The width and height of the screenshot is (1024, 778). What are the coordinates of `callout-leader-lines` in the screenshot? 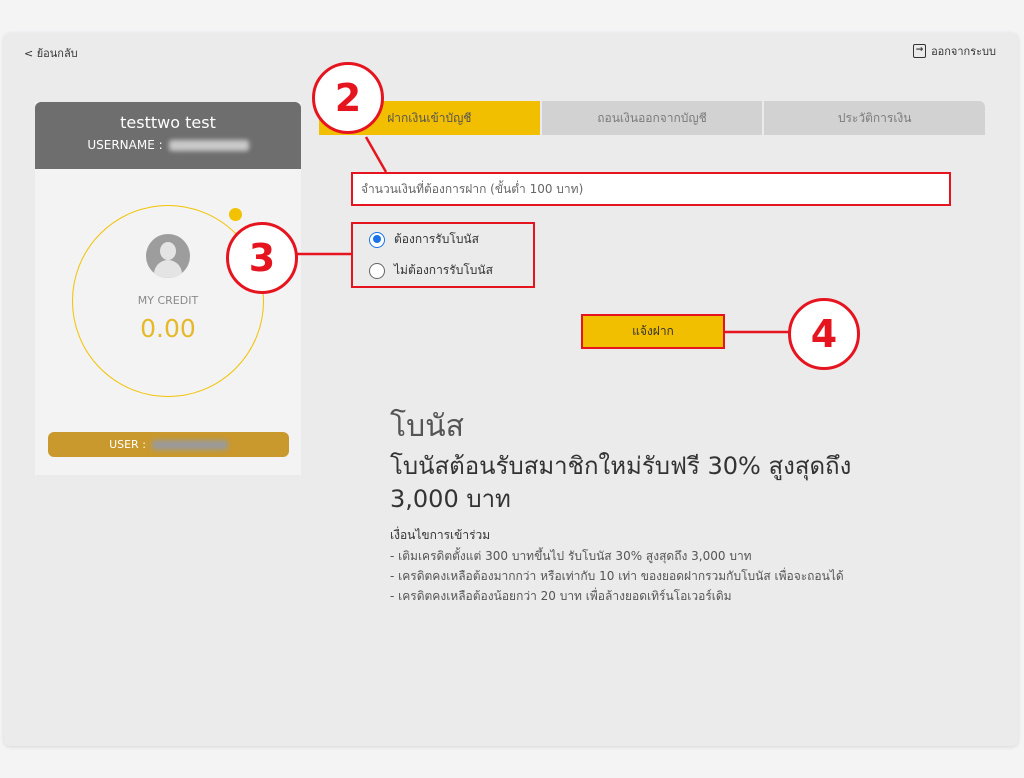 It's located at (543, 235).